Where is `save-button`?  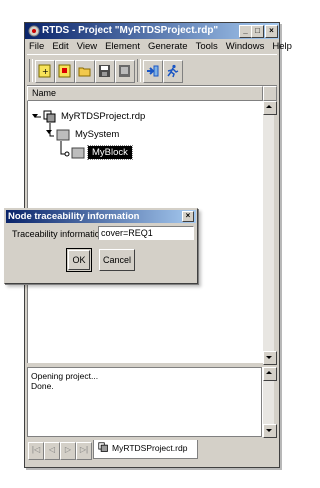 save-button is located at coordinates (105, 71).